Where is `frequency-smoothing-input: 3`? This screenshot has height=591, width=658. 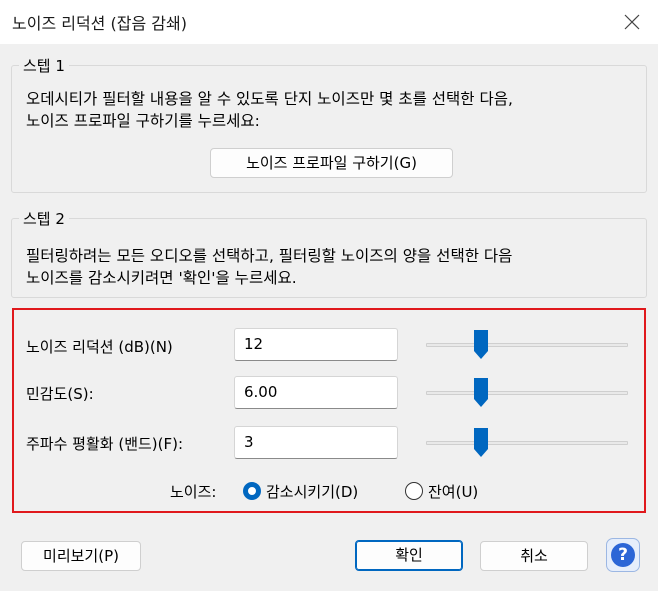
frequency-smoothing-input: 3 is located at coordinates (316, 442).